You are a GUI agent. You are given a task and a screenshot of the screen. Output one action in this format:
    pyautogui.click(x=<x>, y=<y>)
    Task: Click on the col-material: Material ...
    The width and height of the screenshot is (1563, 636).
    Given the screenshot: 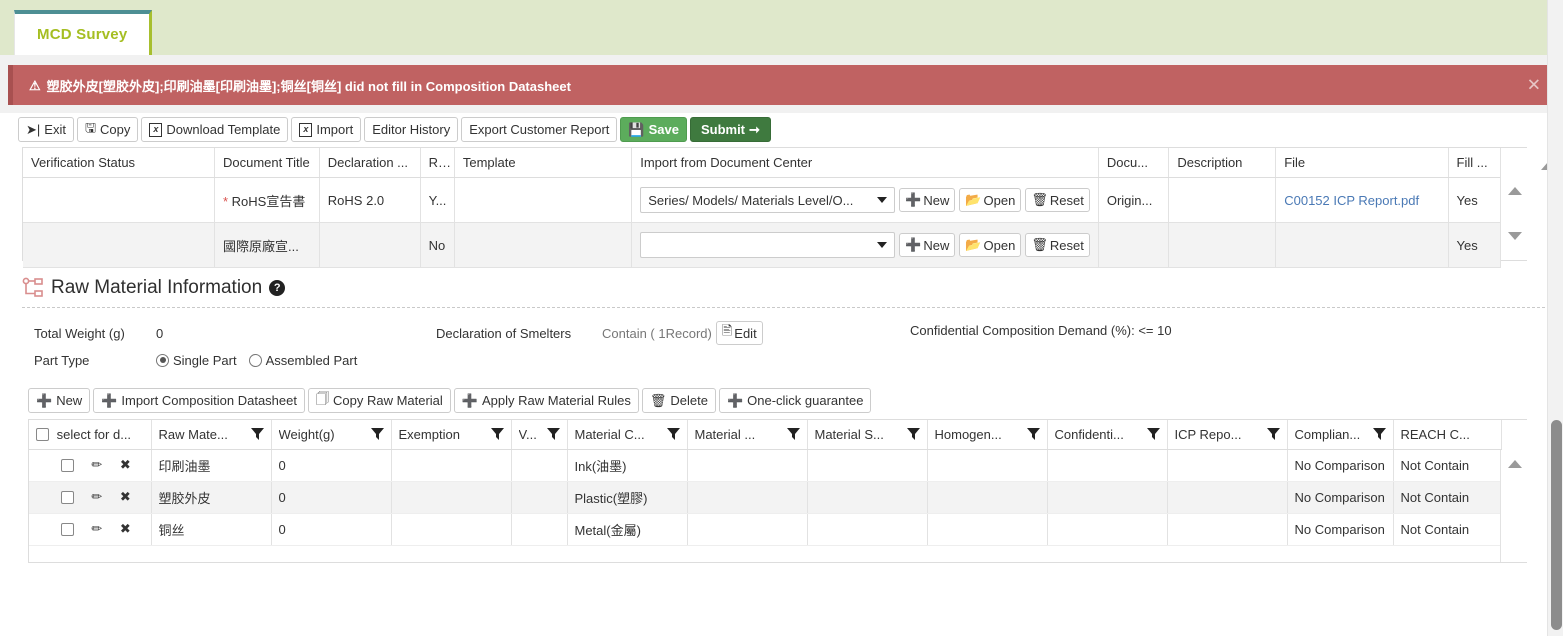 What is the action you would take?
    pyautogui.click(x=747, y=435)
    